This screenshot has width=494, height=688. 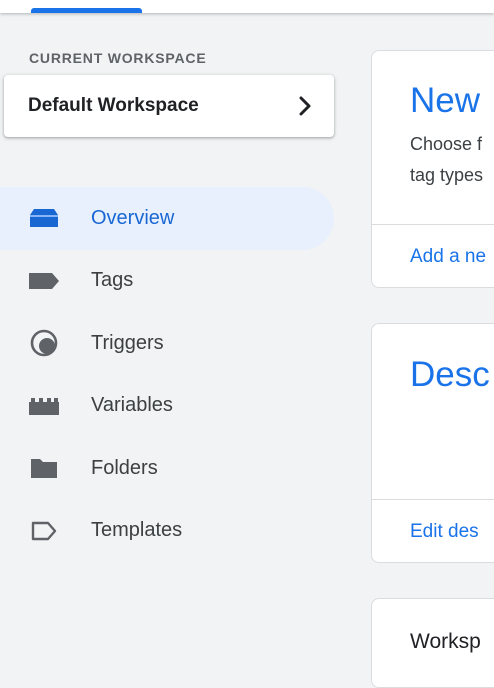 I want to click on sidebar-item-label: Variables, so click(x=132, y=405).